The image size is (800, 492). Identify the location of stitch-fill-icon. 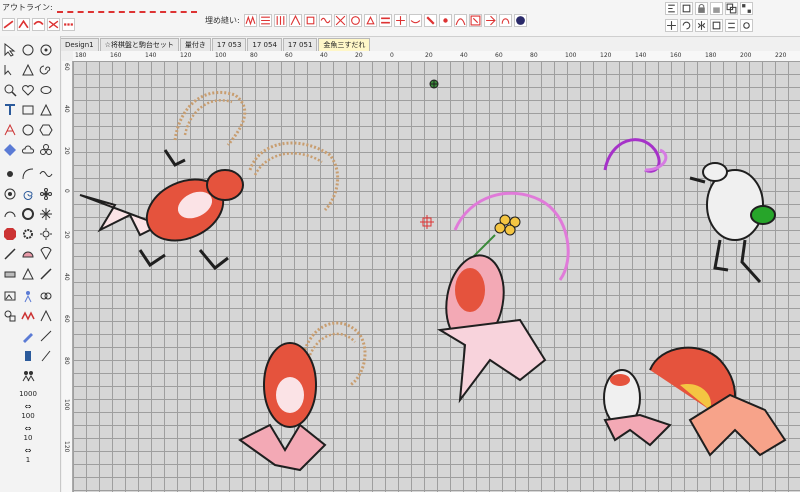
(27, 69).